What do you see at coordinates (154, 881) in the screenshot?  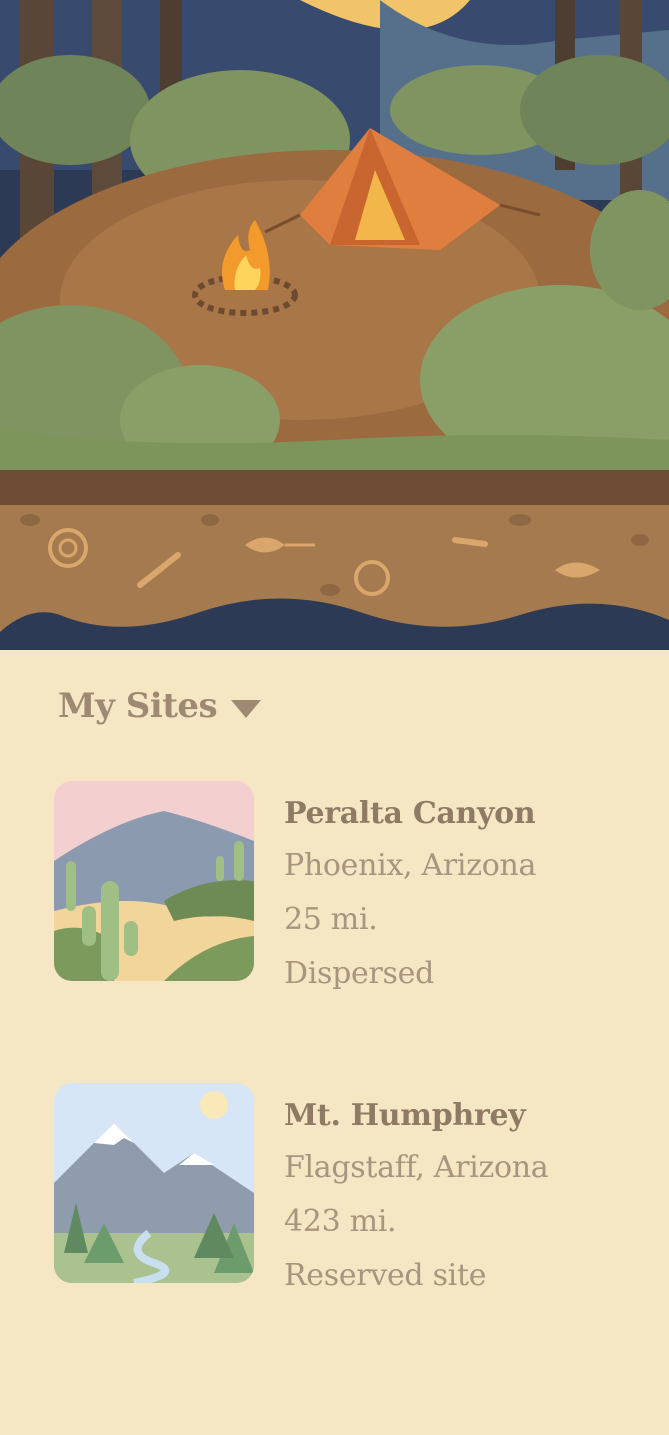 I see `desert-canyon-thumbnail` at bounding box center [154, 881].